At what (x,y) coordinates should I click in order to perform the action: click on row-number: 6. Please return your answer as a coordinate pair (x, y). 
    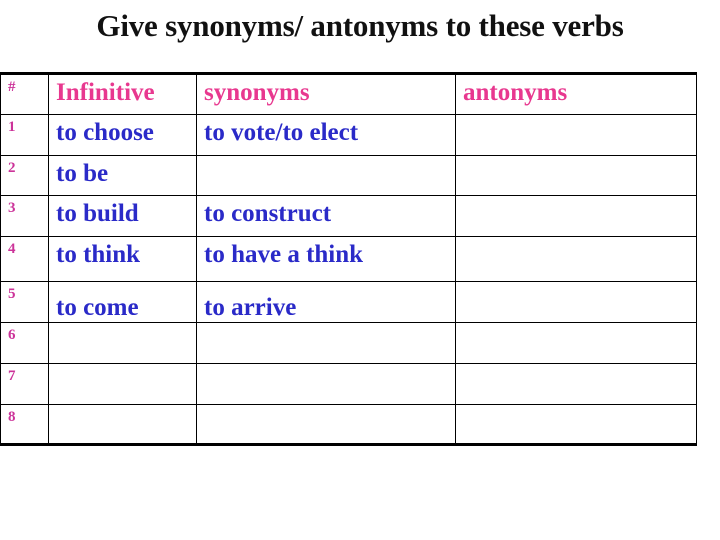
    Looking at the image, I should click on (24, 343).